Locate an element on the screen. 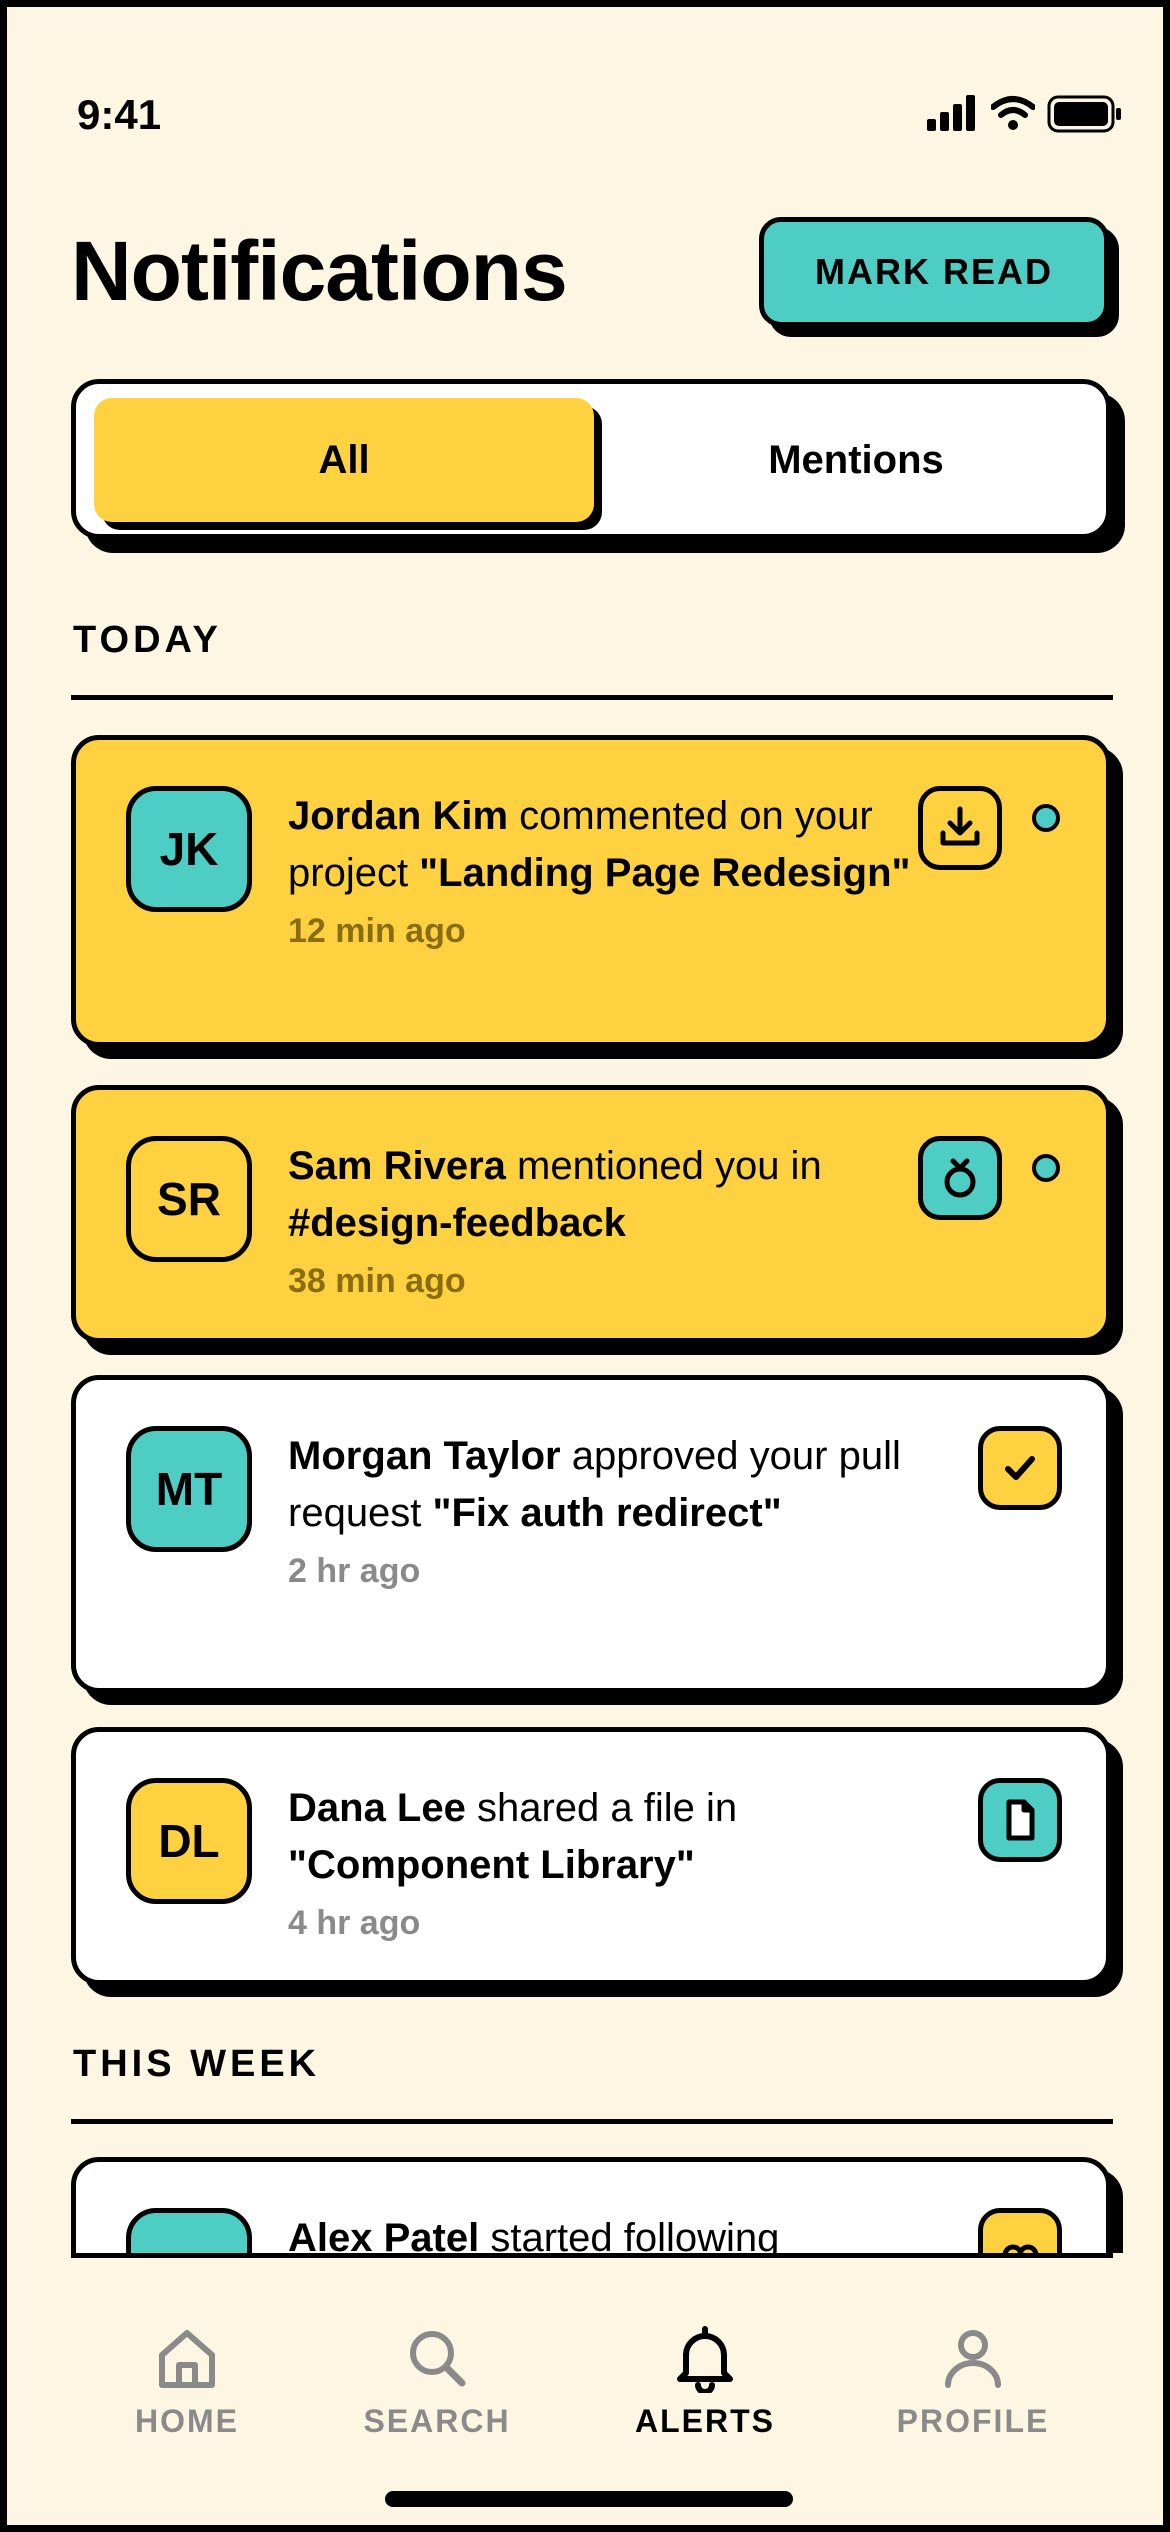 Image resolution: width=1170 pixels, height=2532 pixels. action-text: started following is located at coordinates (629, 2234).